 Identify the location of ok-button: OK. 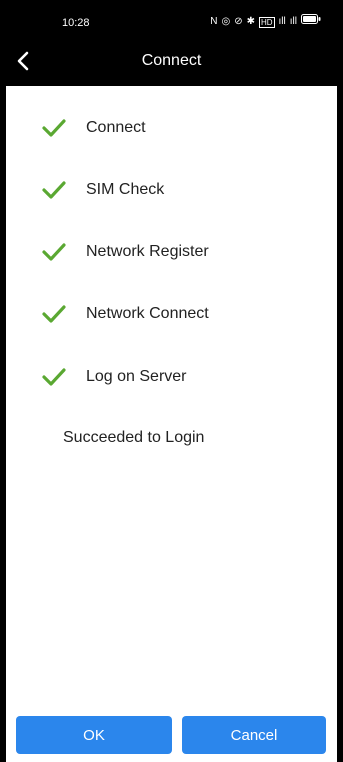
(94, 735).